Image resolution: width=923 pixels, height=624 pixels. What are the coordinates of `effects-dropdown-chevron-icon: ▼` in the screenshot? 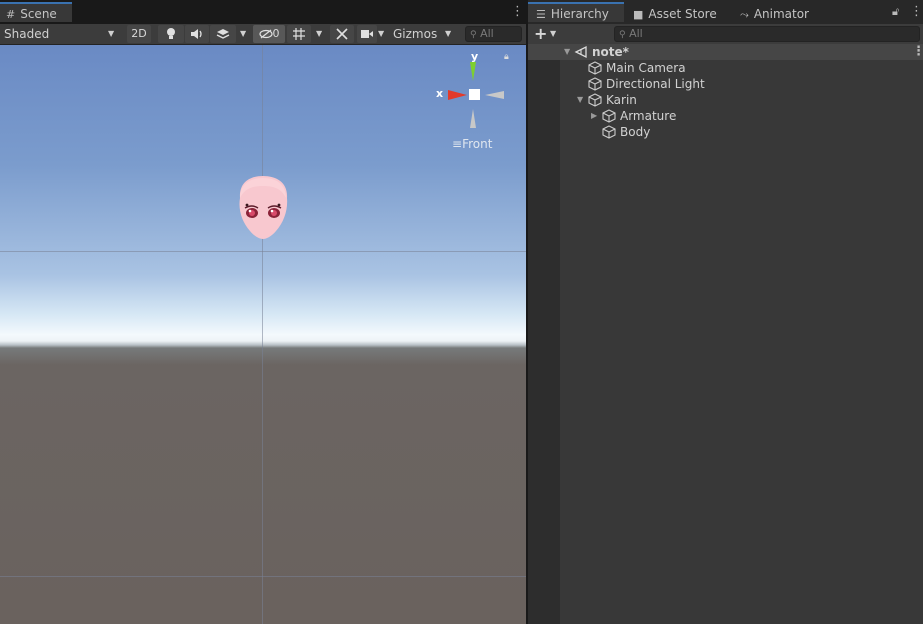 It's located at (243, 34).